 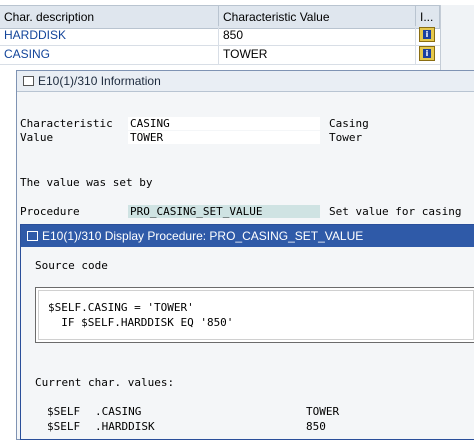 What do you see at coordinates (316, 426) in the screenshot?
I see `current-value-value: 850` at bounding box center [316, 426].